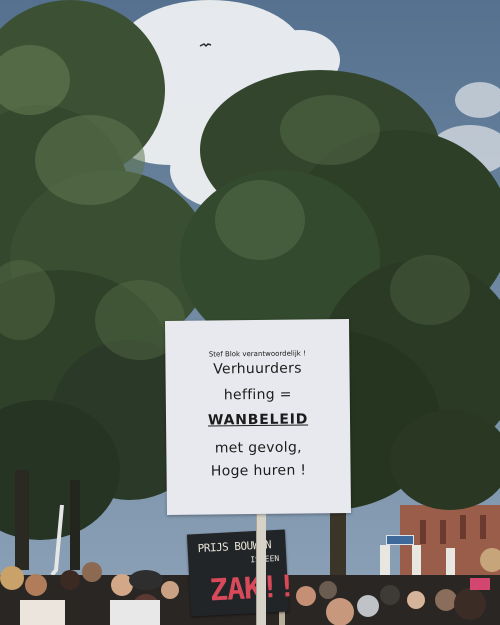 The width and height of the screenshot is (500, 625). I want to click on sign-line-2: heffing =, so click(257, 395).